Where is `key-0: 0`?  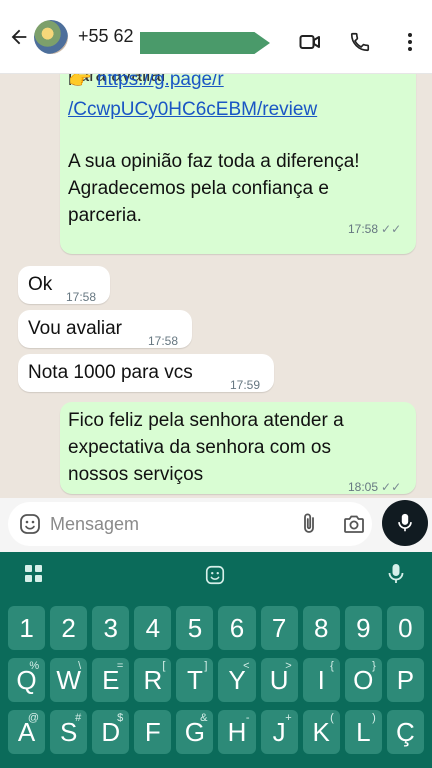 key-0: 0 is located at coordinates (405, 628).